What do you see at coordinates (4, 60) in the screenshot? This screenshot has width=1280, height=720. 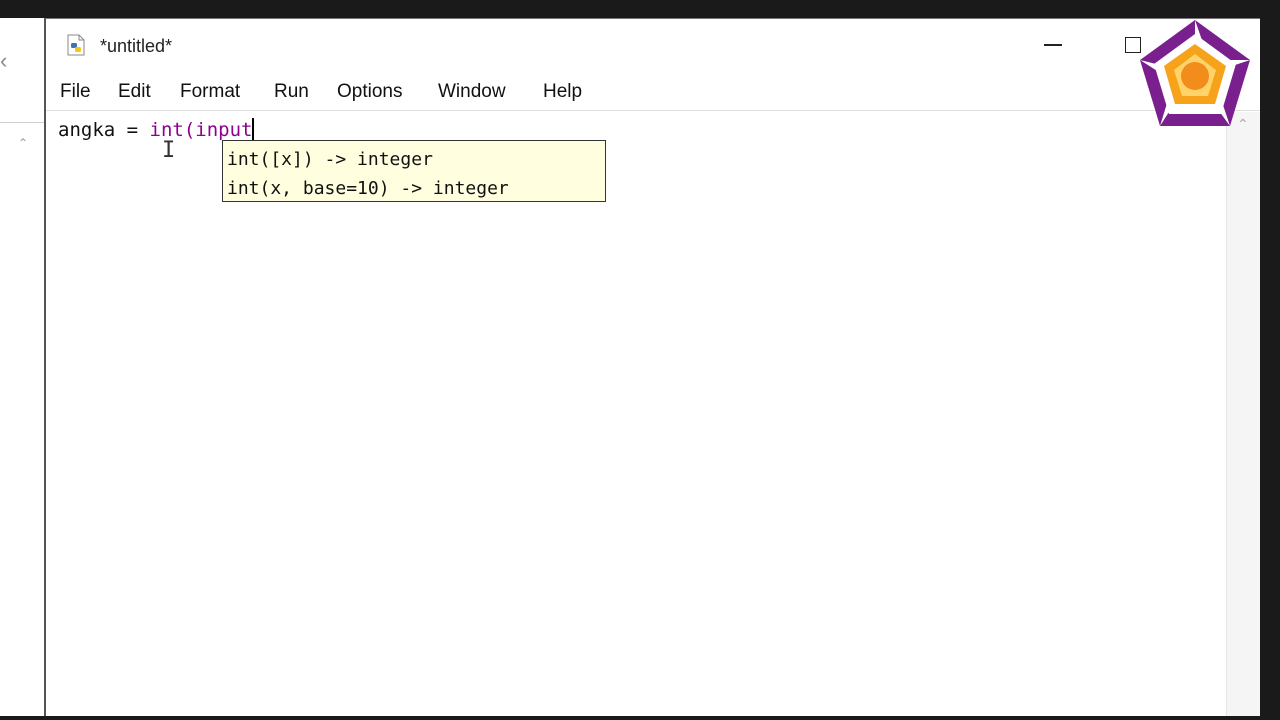 I see `back-chevron-icon: ‹` at bounding box center [4, 60].